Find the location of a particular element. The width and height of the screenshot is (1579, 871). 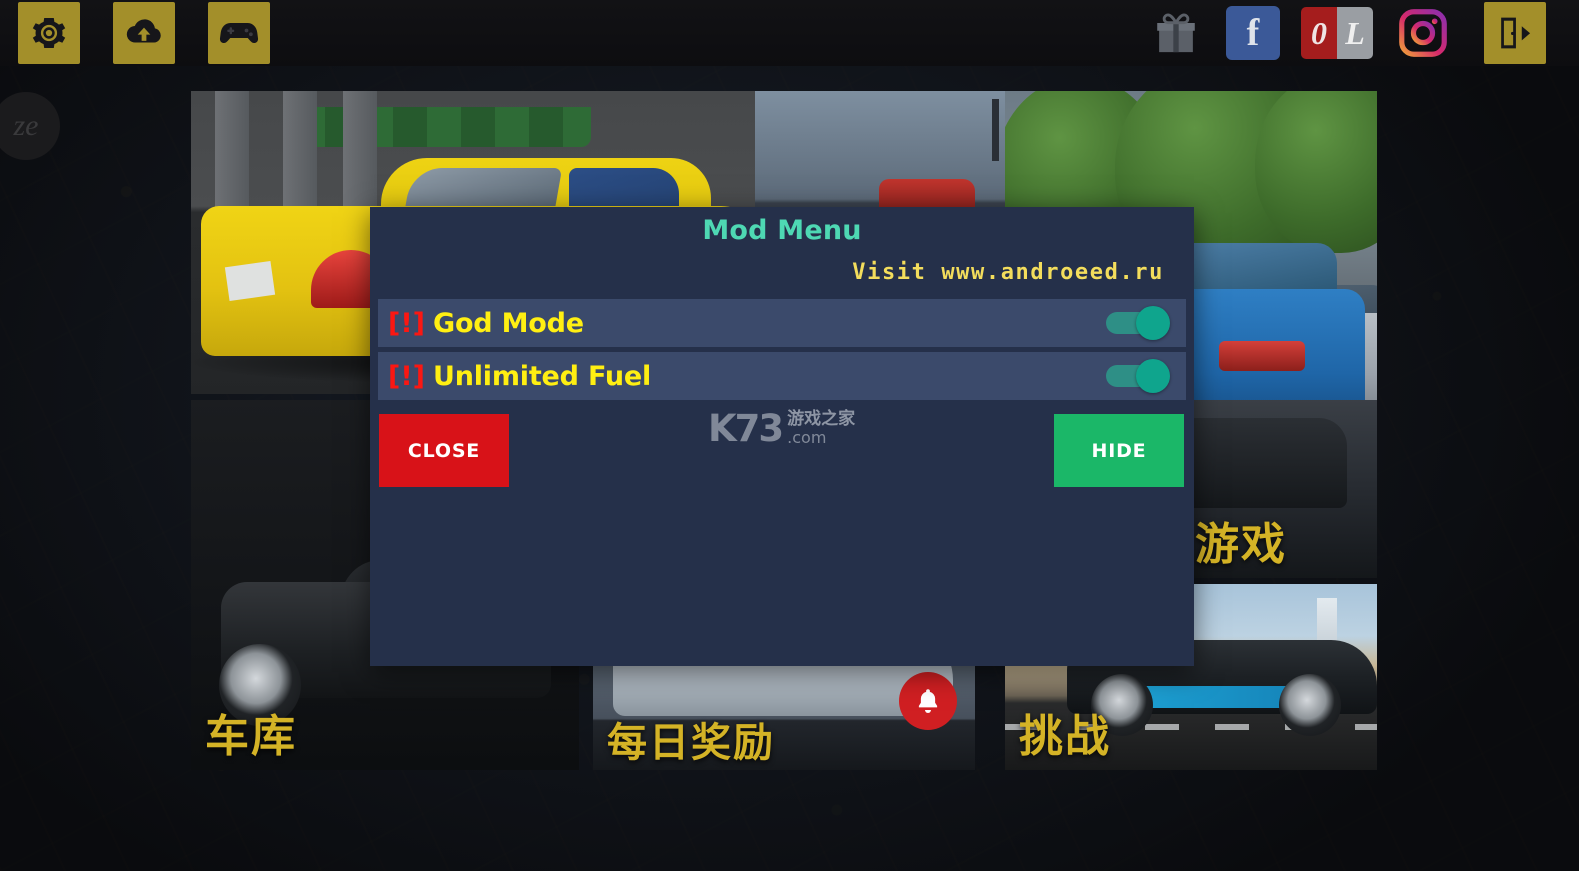

settings-button is located at coordinates (49, 33).